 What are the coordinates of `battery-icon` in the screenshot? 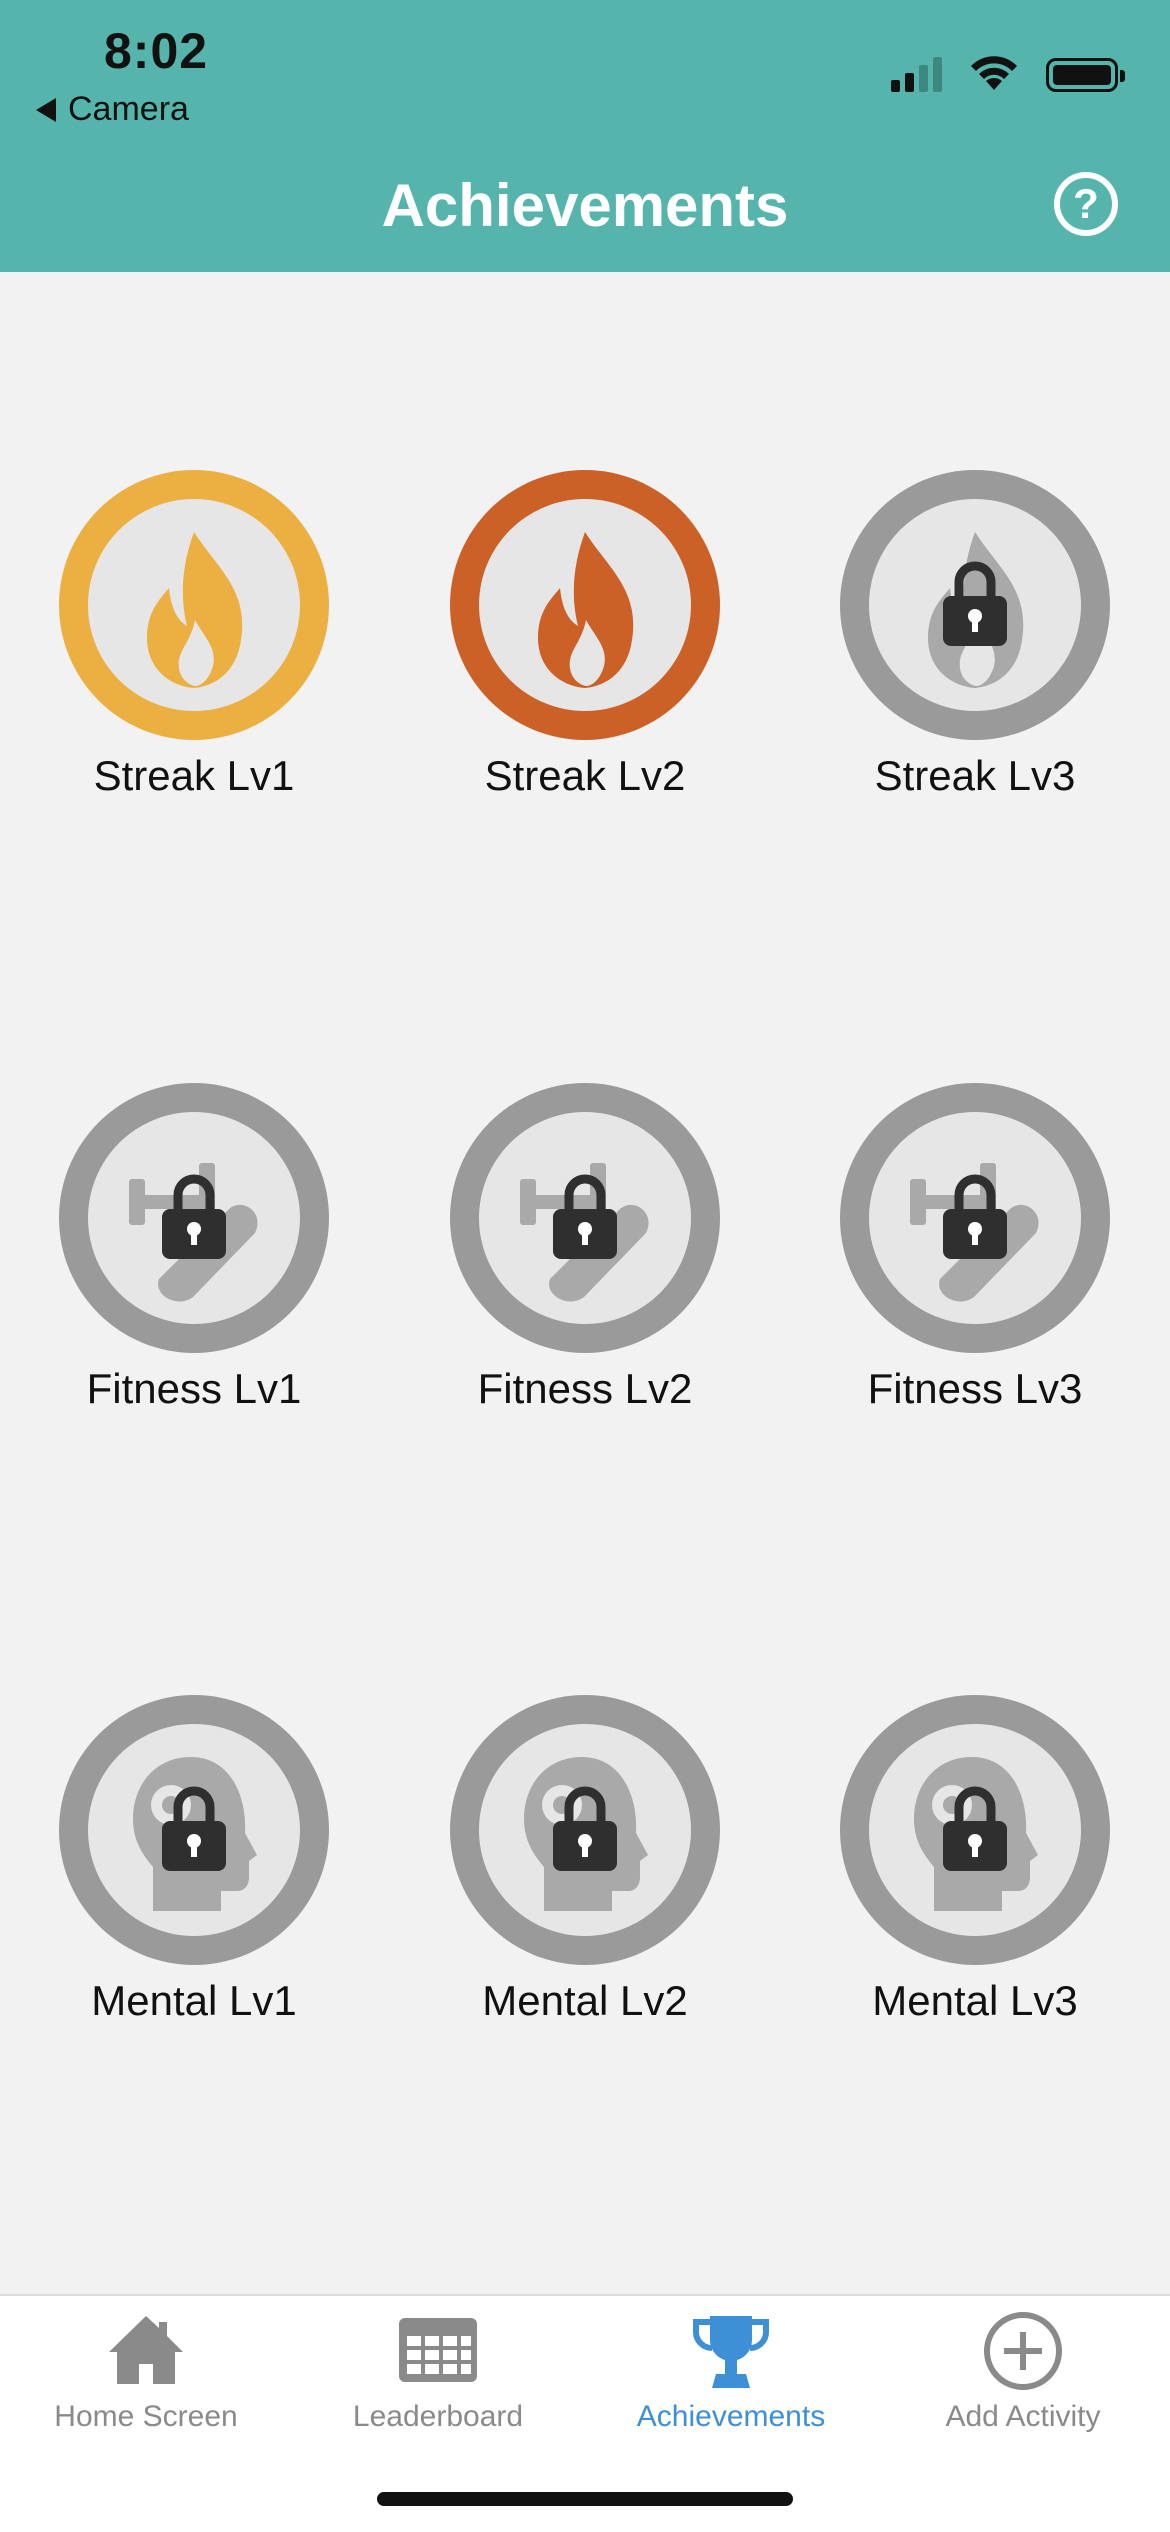 It's located at (1085, 75).